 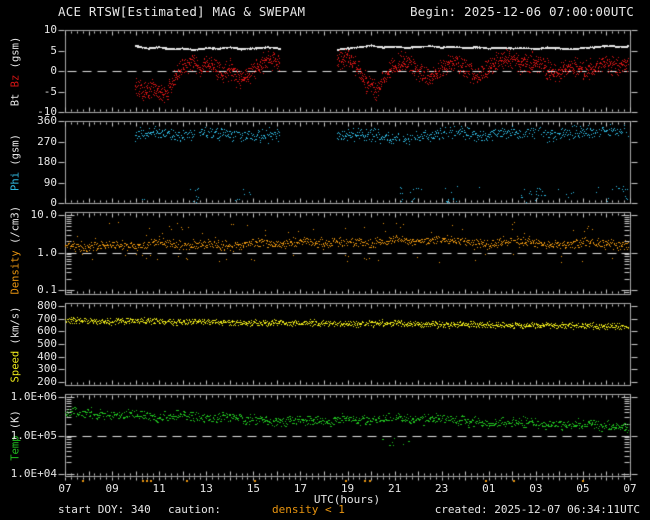 What do you see at coordinates (182, 11) in the screenshot?
I see `plot-title: ACE RTSW[Estimated] MAG & SWEPAM` at bounding box center [182, 11].